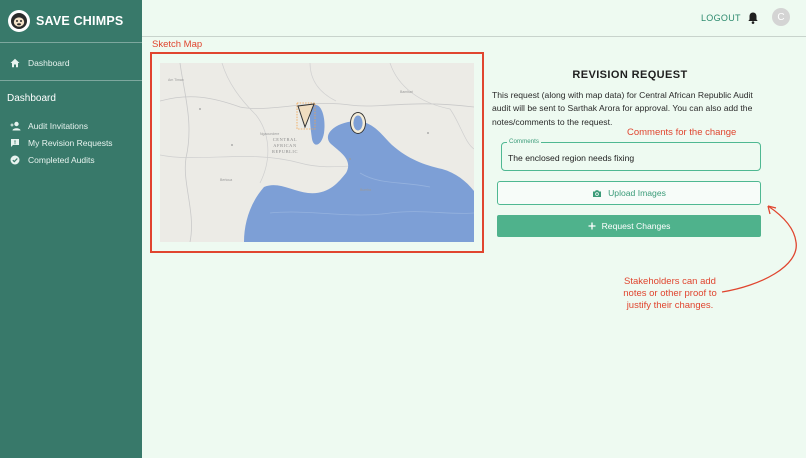  Describe the element at coordinates (31, 98) in the screenshot. I see `sidebar-section-title: Dashboard` at that location.